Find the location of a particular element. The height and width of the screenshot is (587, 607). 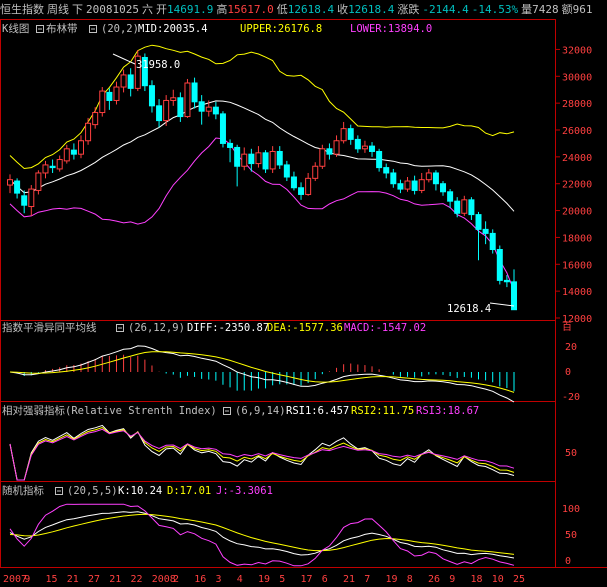

x-tick-label: 3 is located at coordinates (219, 579).